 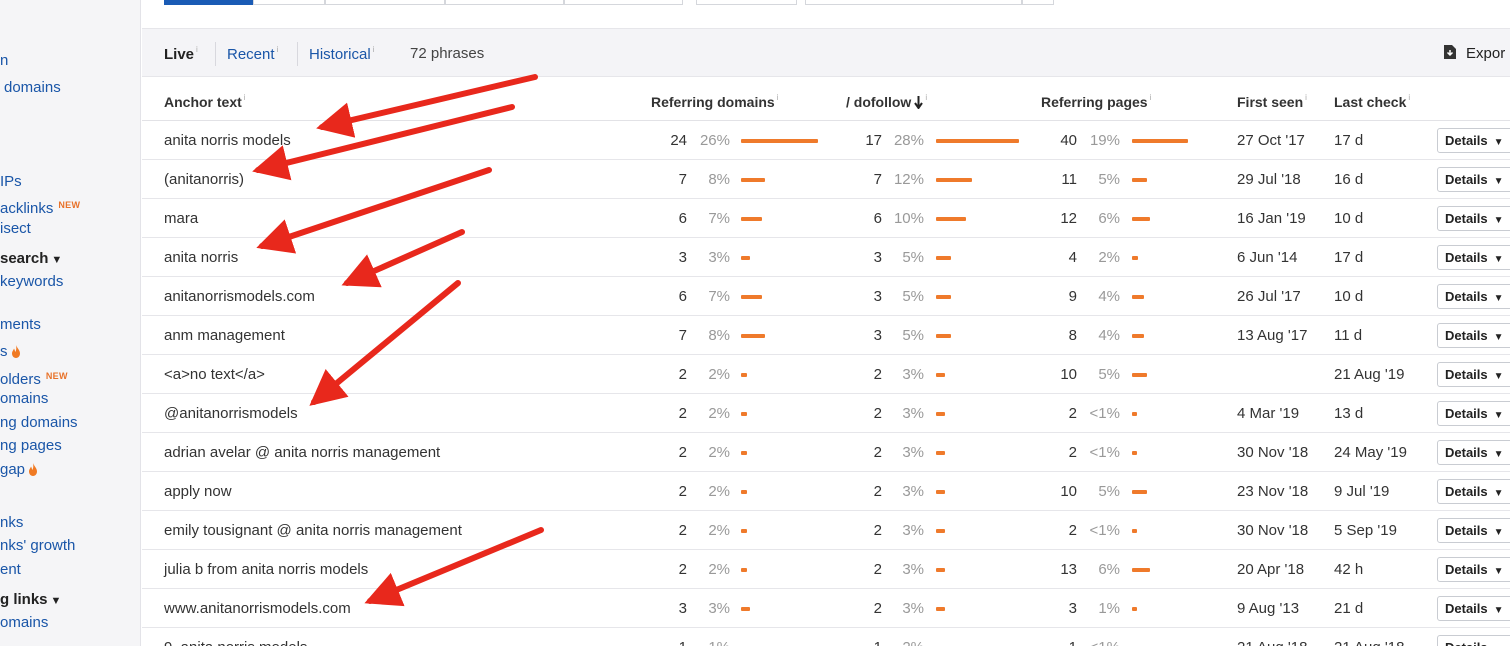 What do you see at coordinates (826, 218) in the screenshot?
I see `table-row: mara 6 7% 6 10% 12 6% 16 Jan '19 10 d Details ▼` at bounding box center [826, 218].